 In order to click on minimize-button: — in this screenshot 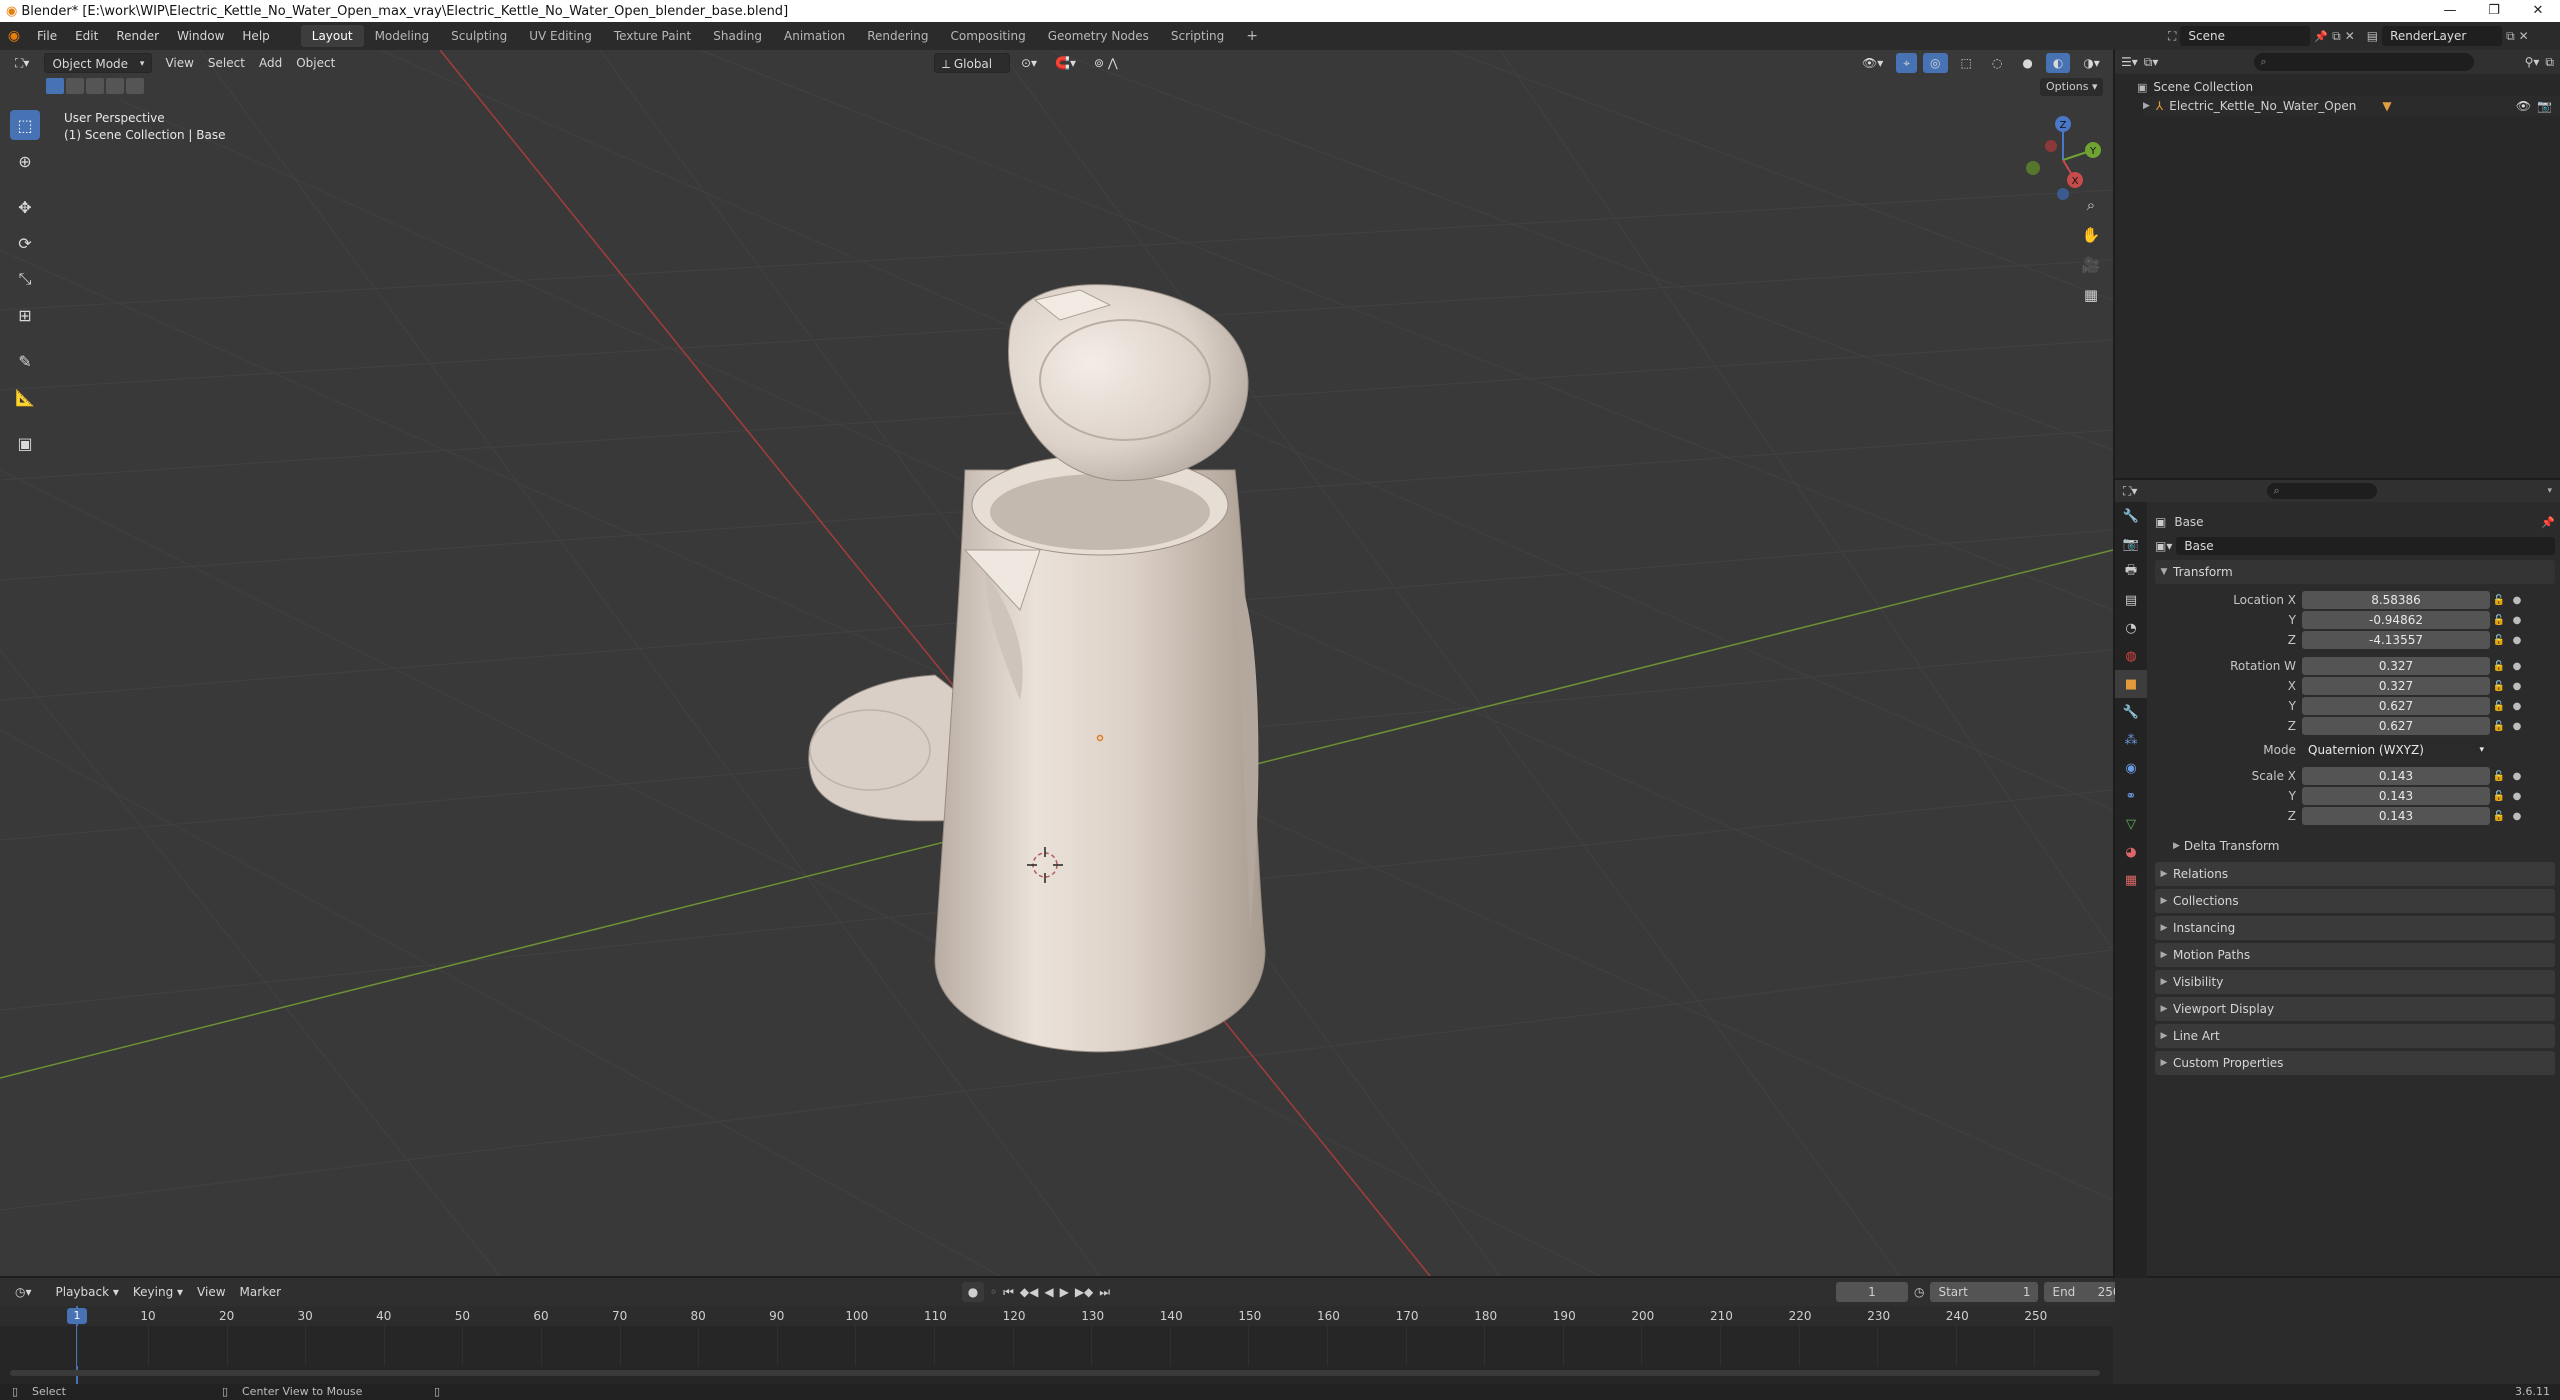, I will do `click(2450, 11)`.